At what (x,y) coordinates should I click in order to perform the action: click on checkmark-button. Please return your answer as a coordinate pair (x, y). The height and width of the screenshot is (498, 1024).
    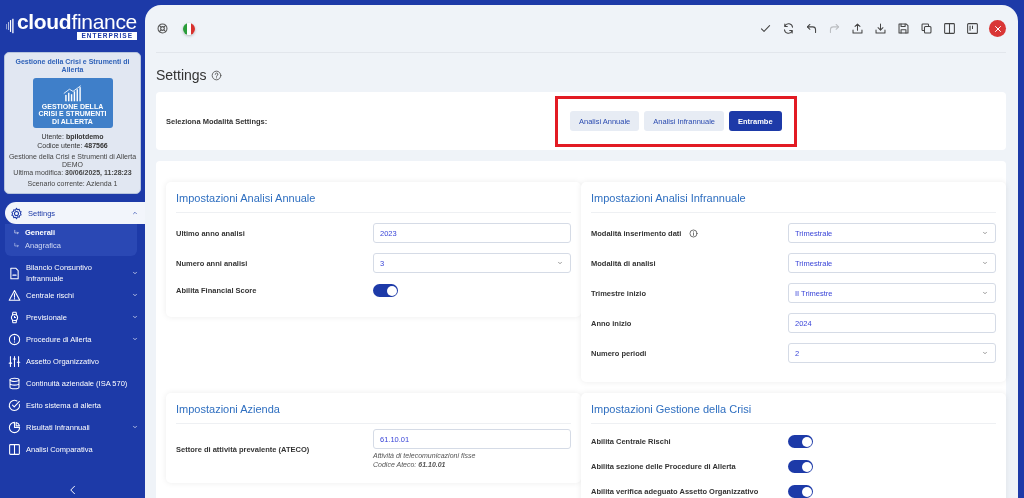
    Looking at the image, I should click on (765, 28).